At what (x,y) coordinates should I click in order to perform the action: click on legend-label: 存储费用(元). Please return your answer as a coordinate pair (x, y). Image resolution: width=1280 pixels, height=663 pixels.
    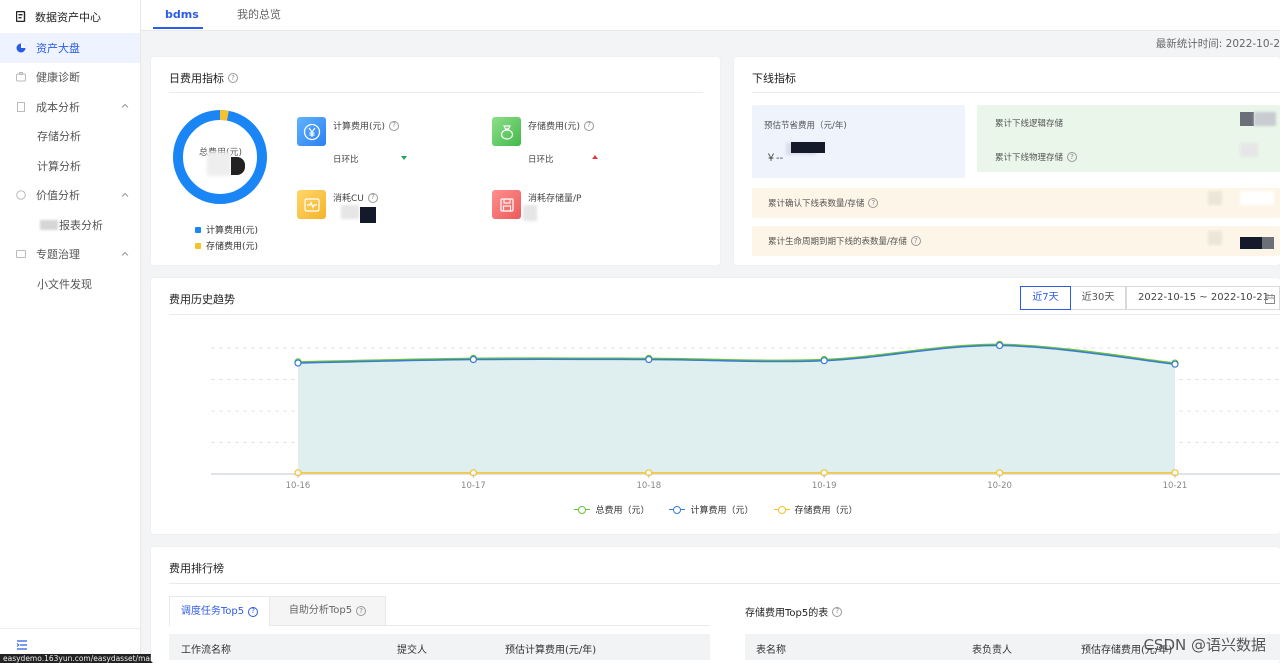
    Looking at the image, I should click on (232, 247).